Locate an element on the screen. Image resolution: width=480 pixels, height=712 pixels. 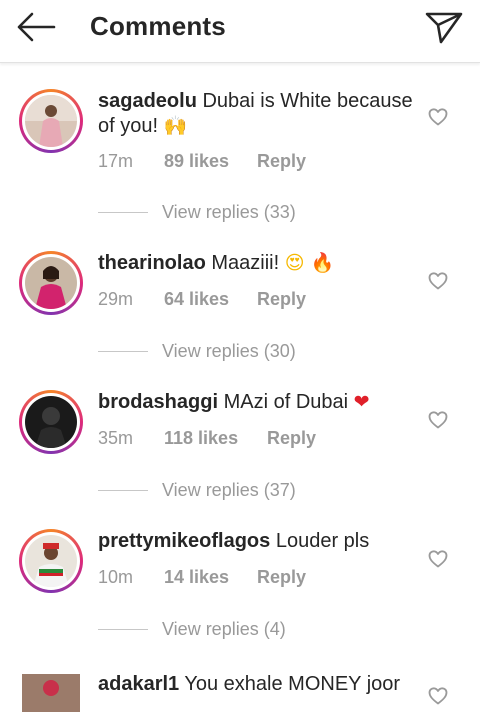
view-replies-button: View replies (4) is located at coordinates (228, 630).